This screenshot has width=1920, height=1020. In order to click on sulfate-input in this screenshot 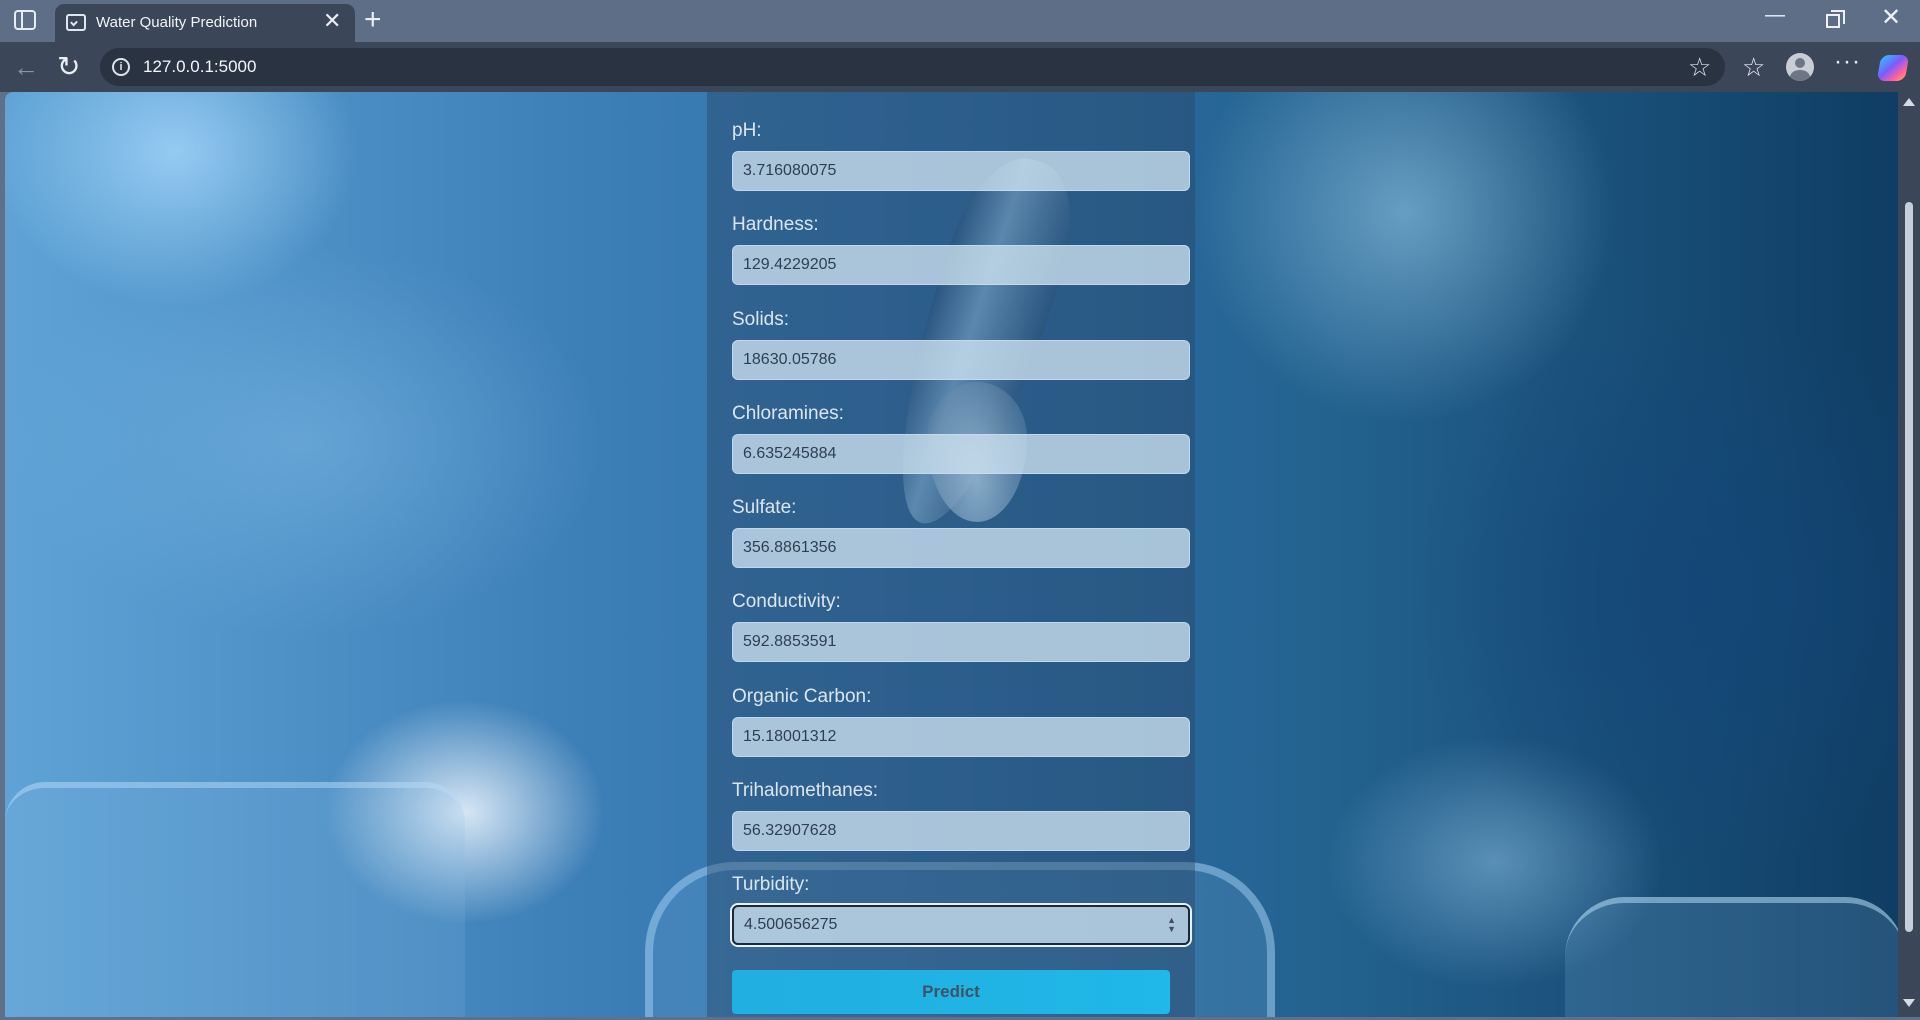, I will do `click(961, 548)`.